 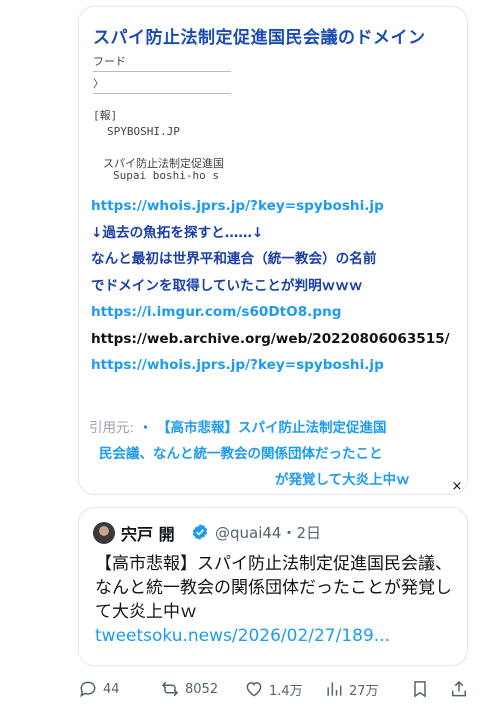 I want to click on reply-icon, so click(x=88, y=689).